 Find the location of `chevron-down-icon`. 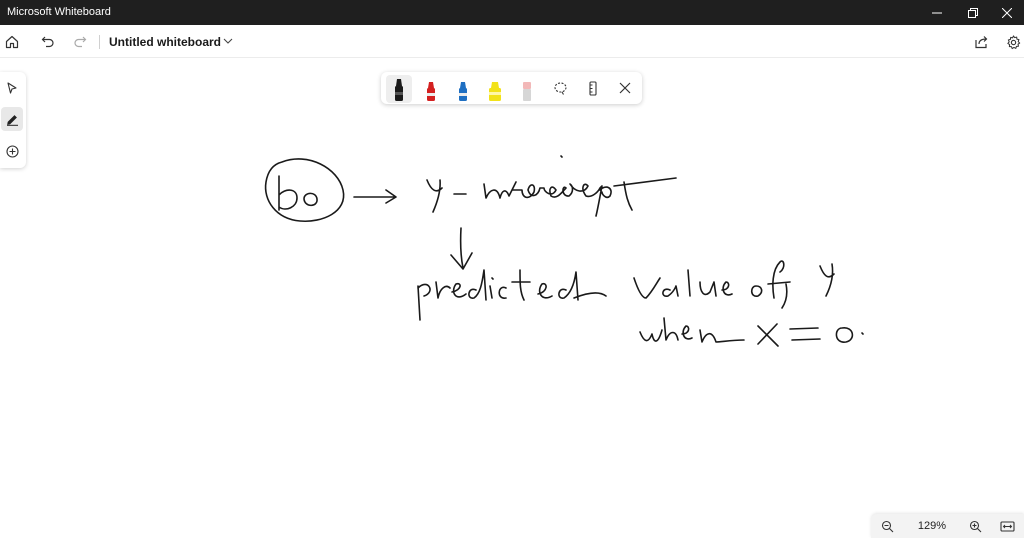

chevron-down-icon is located at coordinates (228, 41).